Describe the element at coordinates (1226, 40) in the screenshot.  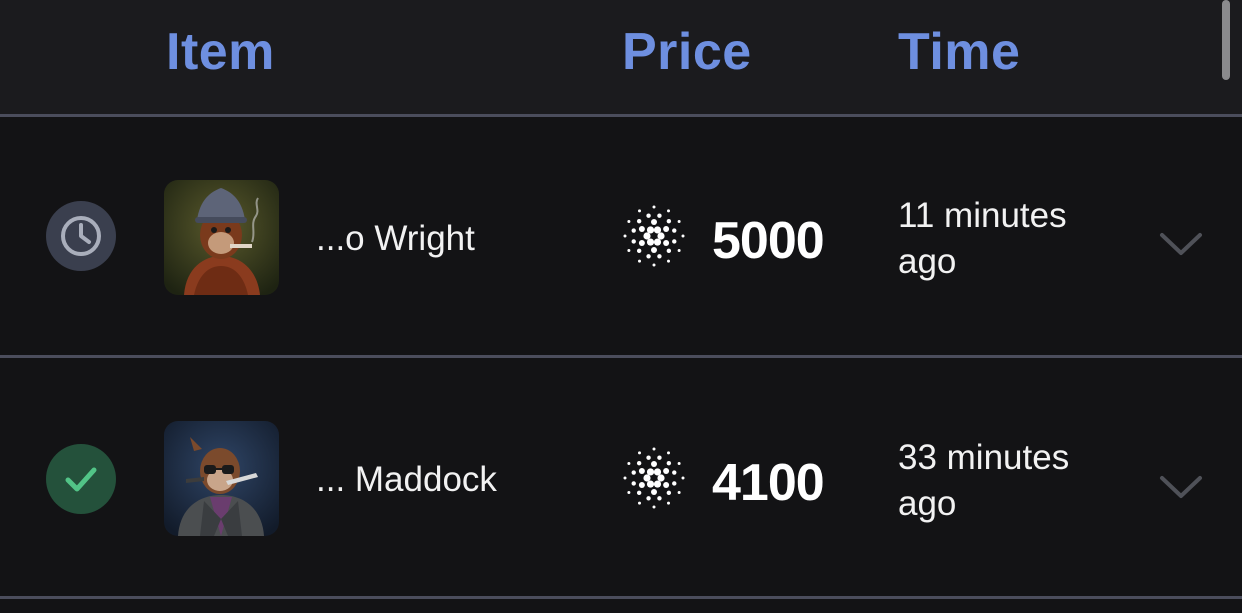
I see `scrollbar-thumb` at that location.